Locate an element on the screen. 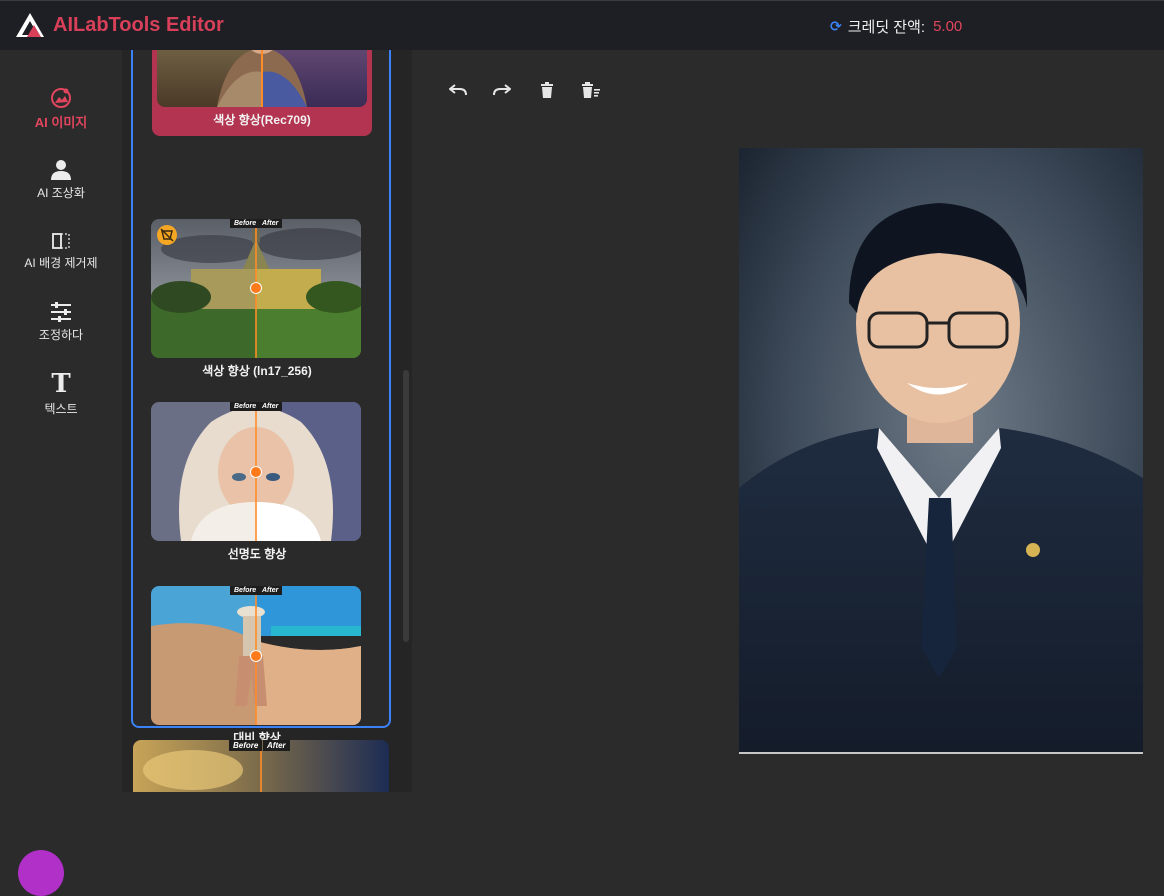 The height and width of the screenshot is (896, 1164). premium-badge-icon is located at coordinates (167, 235).